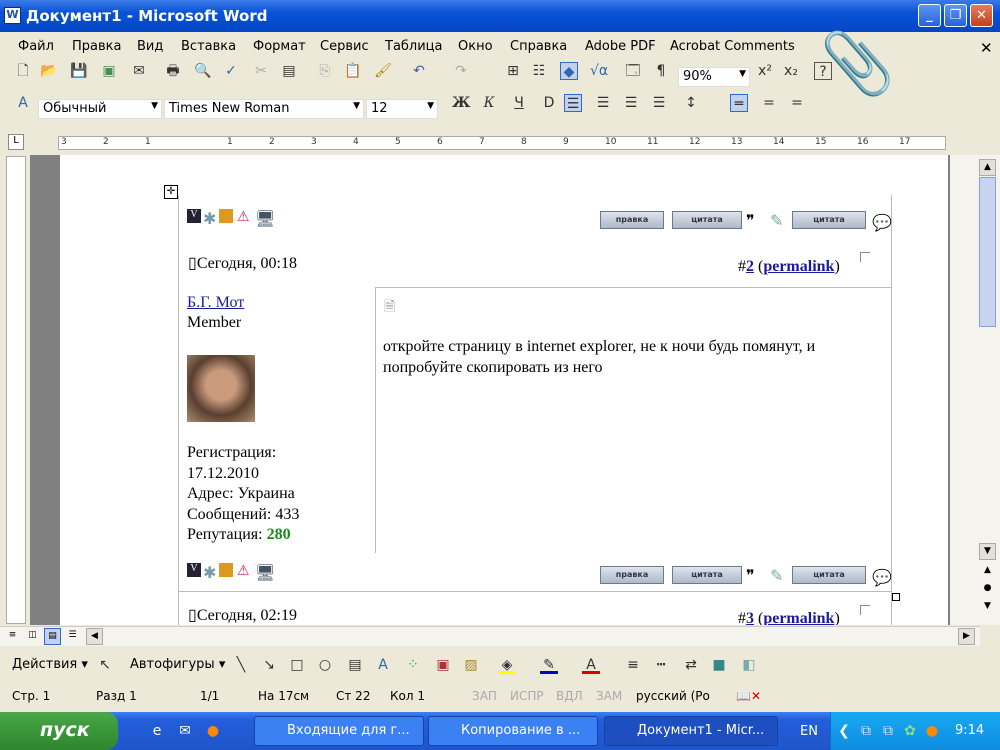 The image size is (1000, 750). What do you see at coordinates (36, 46) in the screenshot?
I see `menu-file: Файл` at bounding box center [36, 46].